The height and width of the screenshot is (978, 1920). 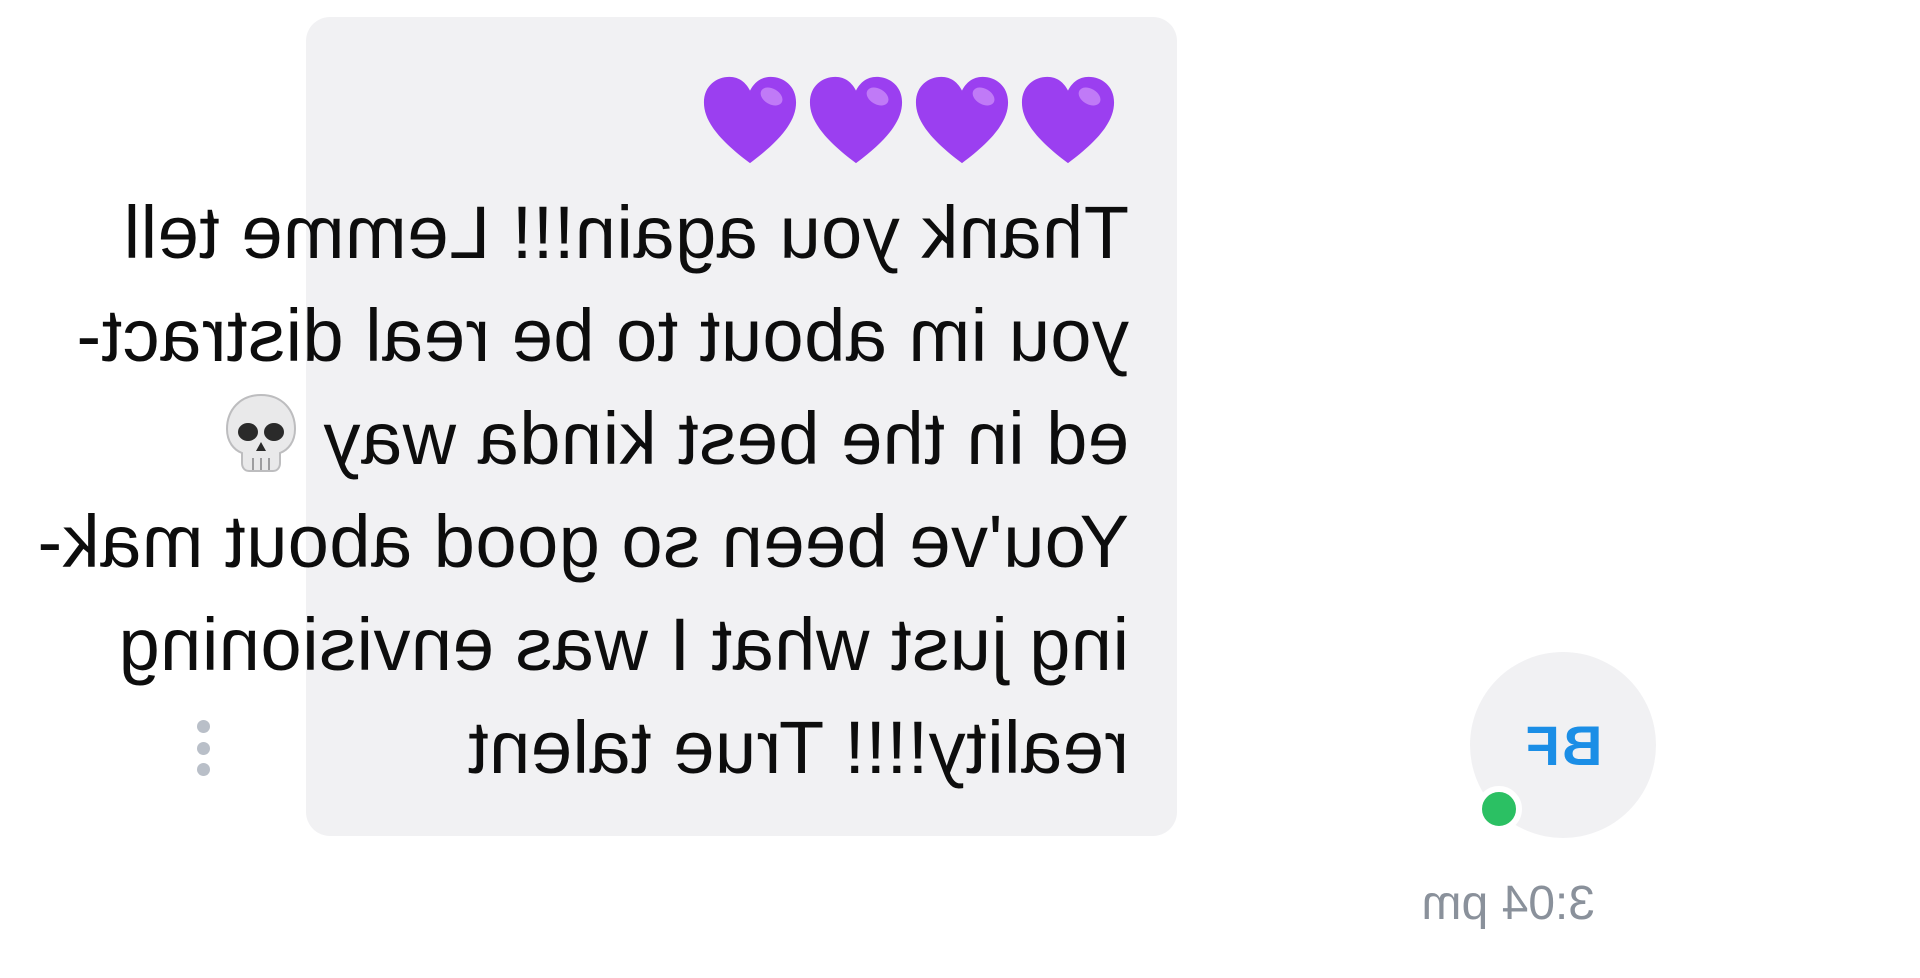 I want to click on message-timestamp: 3:04 pm, so click(x=1508, y=903).